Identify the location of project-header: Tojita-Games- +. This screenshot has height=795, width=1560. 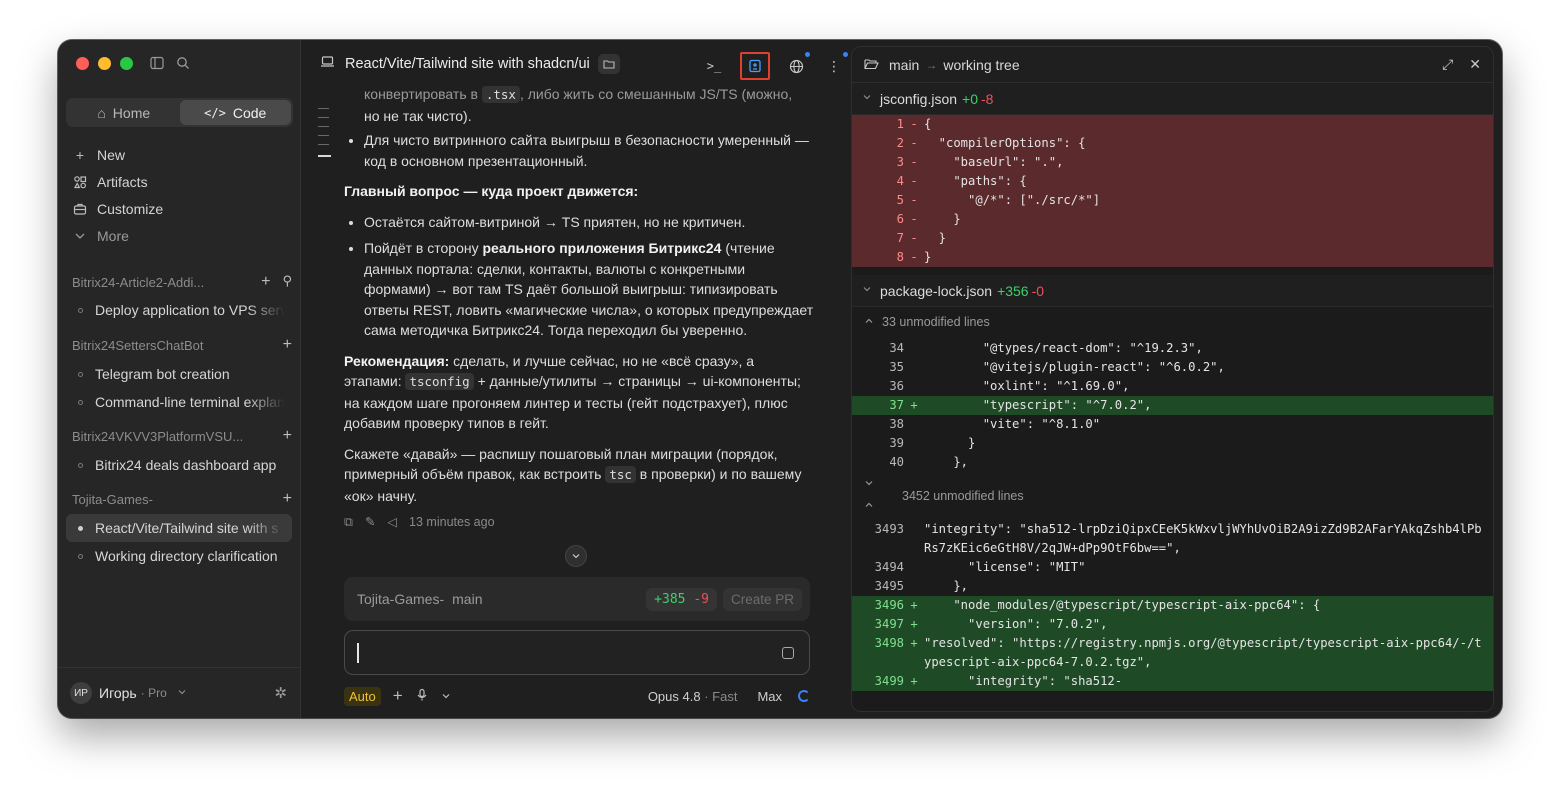
(182, 499).